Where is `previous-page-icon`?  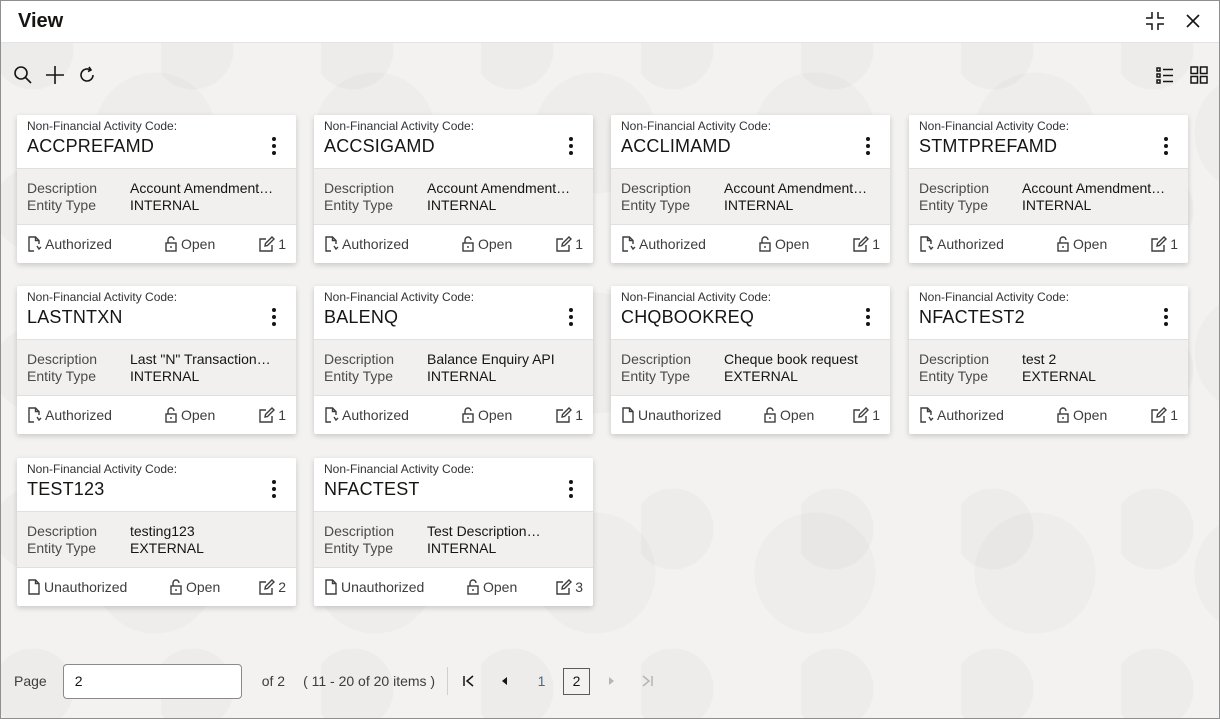
previous-page-icon is located at coordinates (505, 681).